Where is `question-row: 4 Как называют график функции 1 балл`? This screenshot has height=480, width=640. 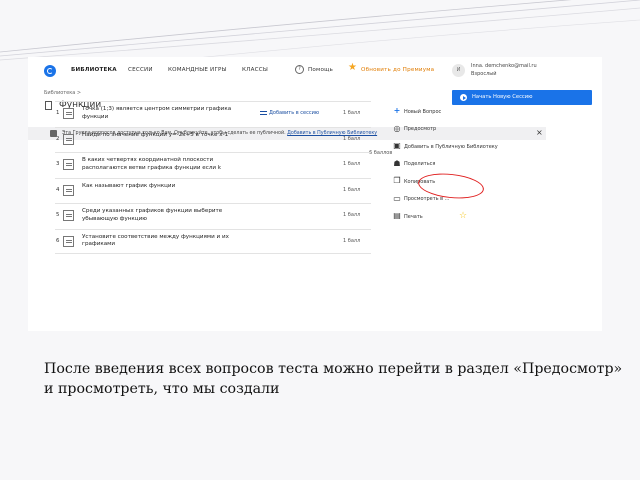 question-row: 4 Как называют график функции 1 балл is located at coordinates (213, 190).